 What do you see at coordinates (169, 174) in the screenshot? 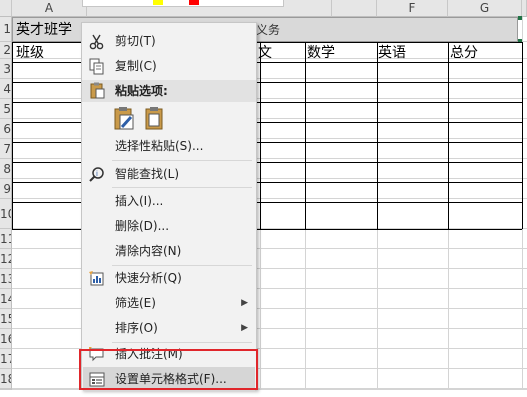
I see `menu-item-smart-lookup: i 智能查找(L)` at bounding box center [169, 174].